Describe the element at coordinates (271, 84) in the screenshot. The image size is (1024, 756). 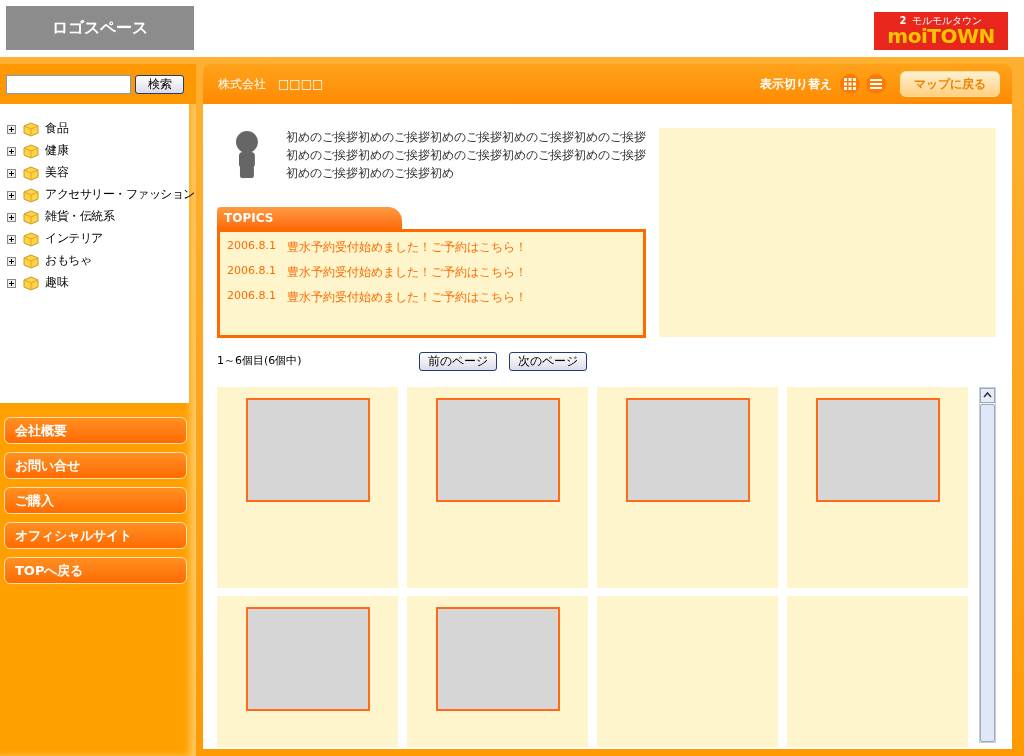
I see `company-name: 株式会社 □□□□` at that location.